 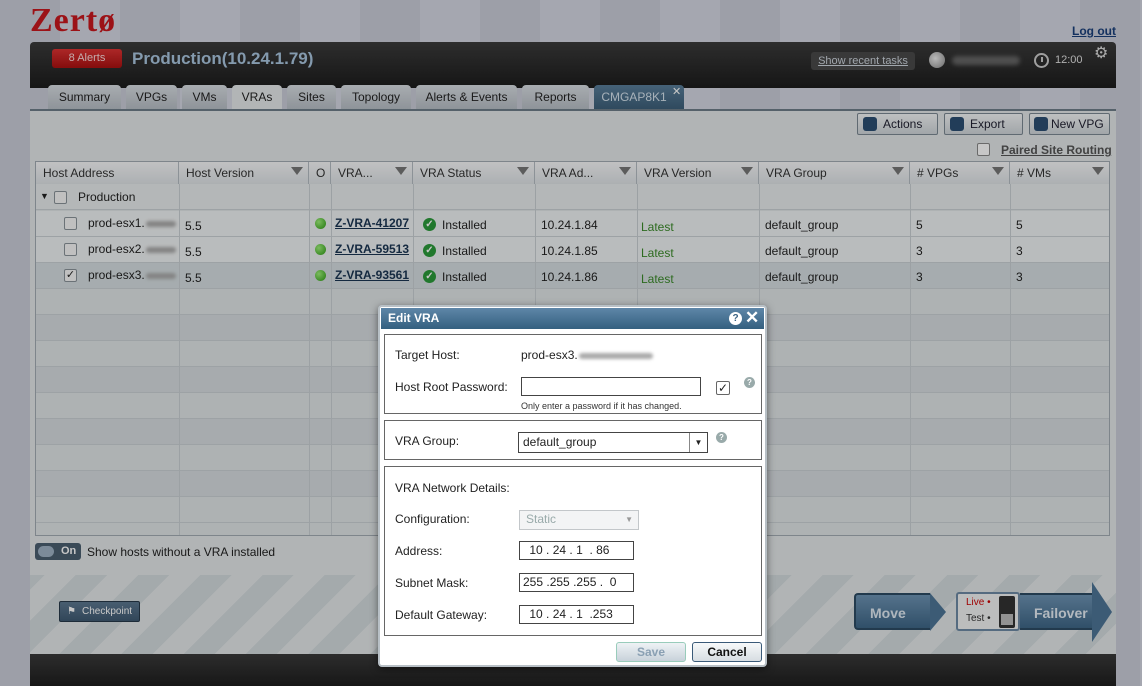 What do you see at coordinates (579, 520) in the screenshot?
I see `configuration-select: Static ▼` at bounding box center [579, 520].